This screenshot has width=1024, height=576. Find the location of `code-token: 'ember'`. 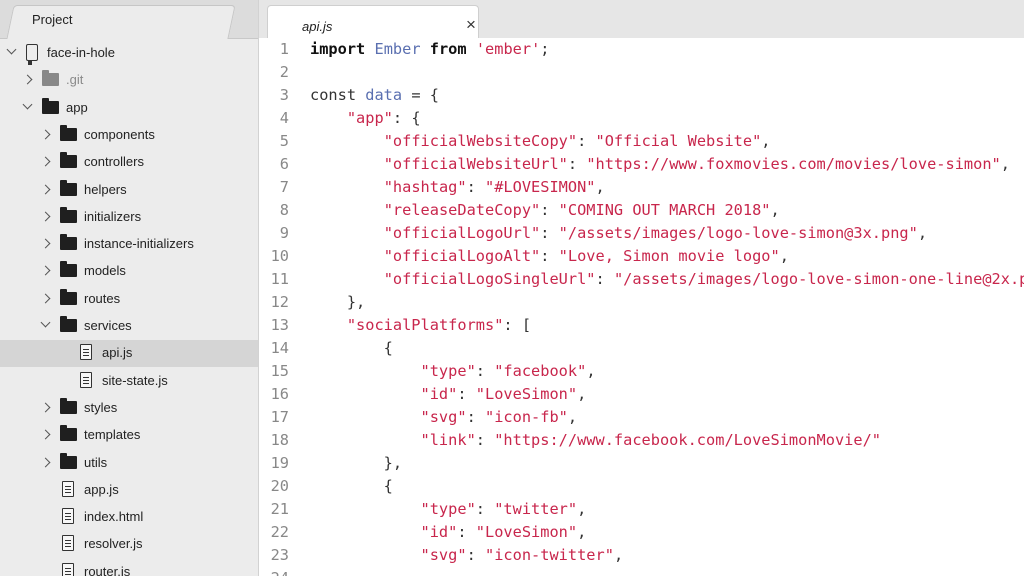

code-token: 'ember' is located at coordinates (508, 49).